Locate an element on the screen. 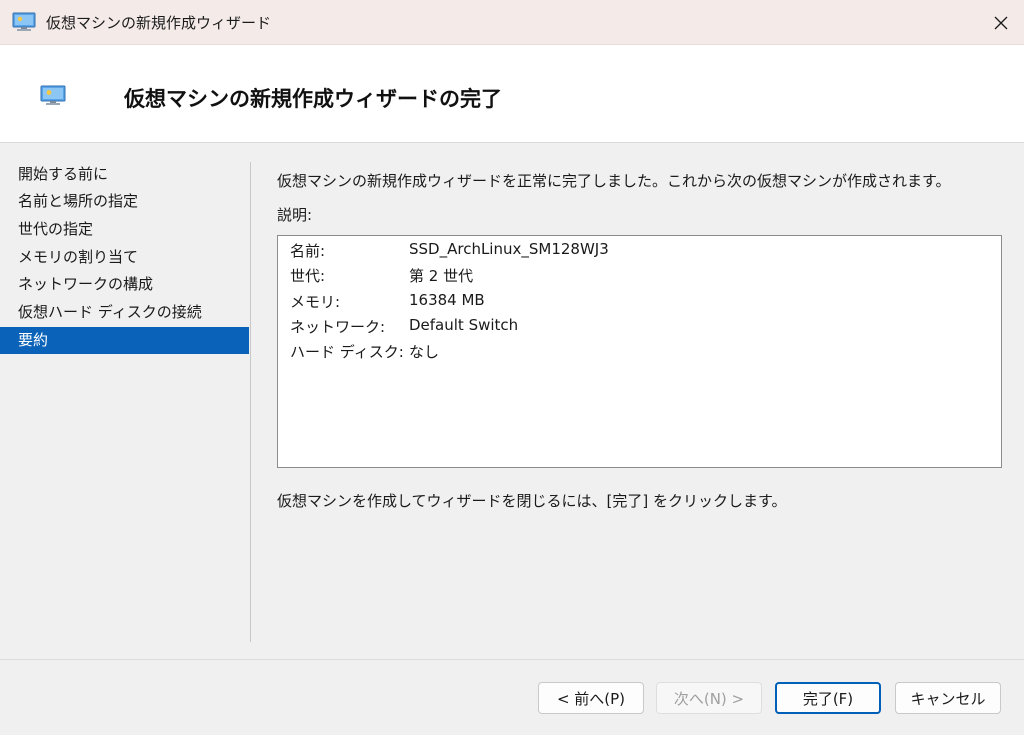 The height and width of the screenshot is (735, 1024). summary-value: なし is located at coordinates (424, 352).